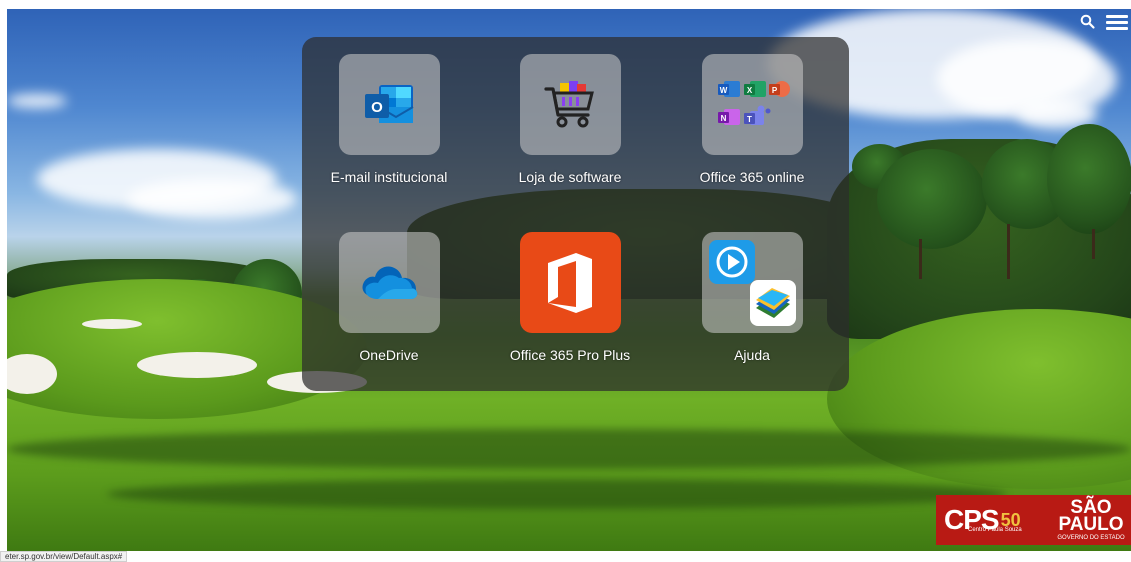 The width and height of the screenshot is (1131, 562). Describe the element at coordinates (724, 90) in the screenshot. I see `svg-text: W` at that location.